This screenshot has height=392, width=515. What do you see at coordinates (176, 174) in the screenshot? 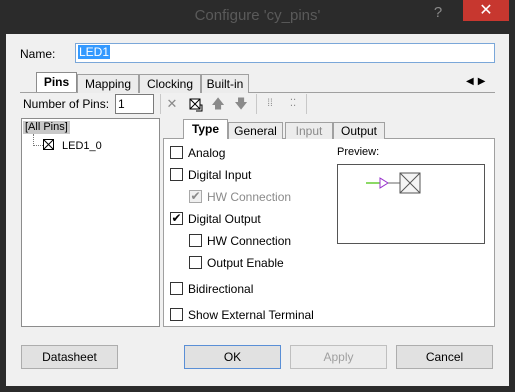
I see `digital-input-checkbox` at bounding box center [176, 174].